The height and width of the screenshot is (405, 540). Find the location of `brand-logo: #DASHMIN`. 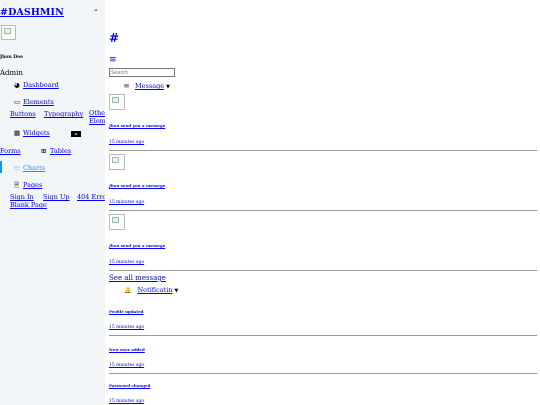

brand-logo: #DASHMIN is located at coordinates (32, 12).